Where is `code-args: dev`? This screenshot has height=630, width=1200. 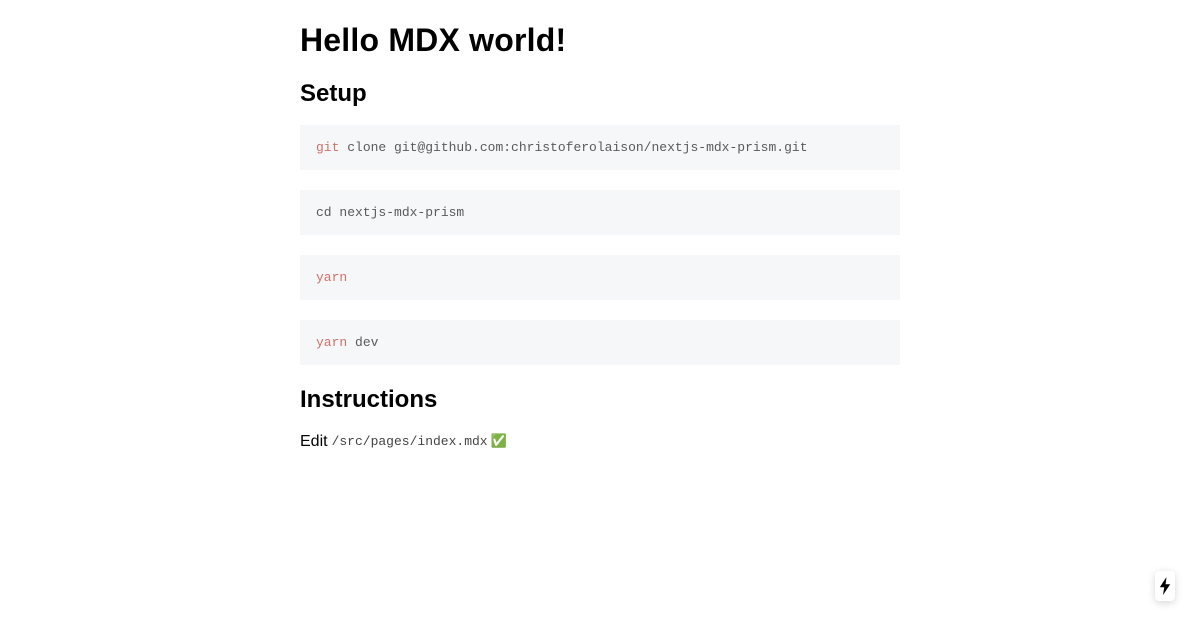 code-args: dev is located at coordinates (367, 342).